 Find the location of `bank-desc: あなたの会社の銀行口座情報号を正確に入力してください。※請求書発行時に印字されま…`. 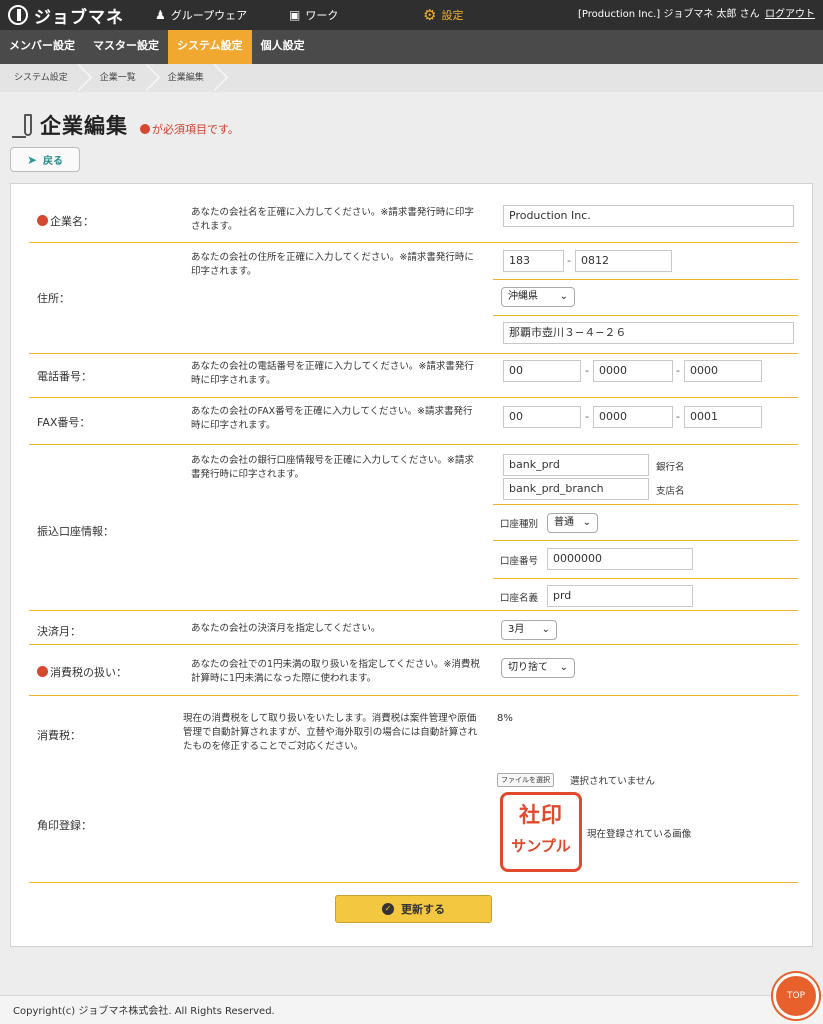

bank-desc: あなたの会社の銀行口座情報号を正確に入力してください。※請求書発行時に印字されま… is located at coordinates (332, 467).